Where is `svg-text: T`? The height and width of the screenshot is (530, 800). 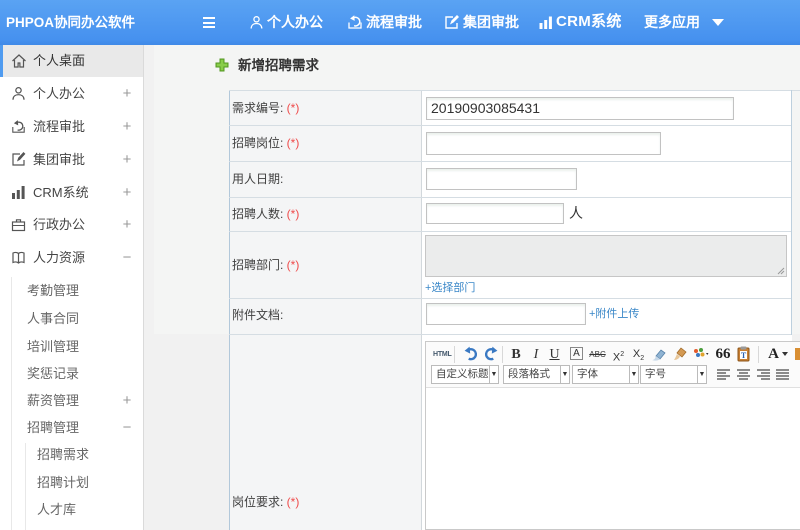
svg-text: T is located at coordinates (744, 355).